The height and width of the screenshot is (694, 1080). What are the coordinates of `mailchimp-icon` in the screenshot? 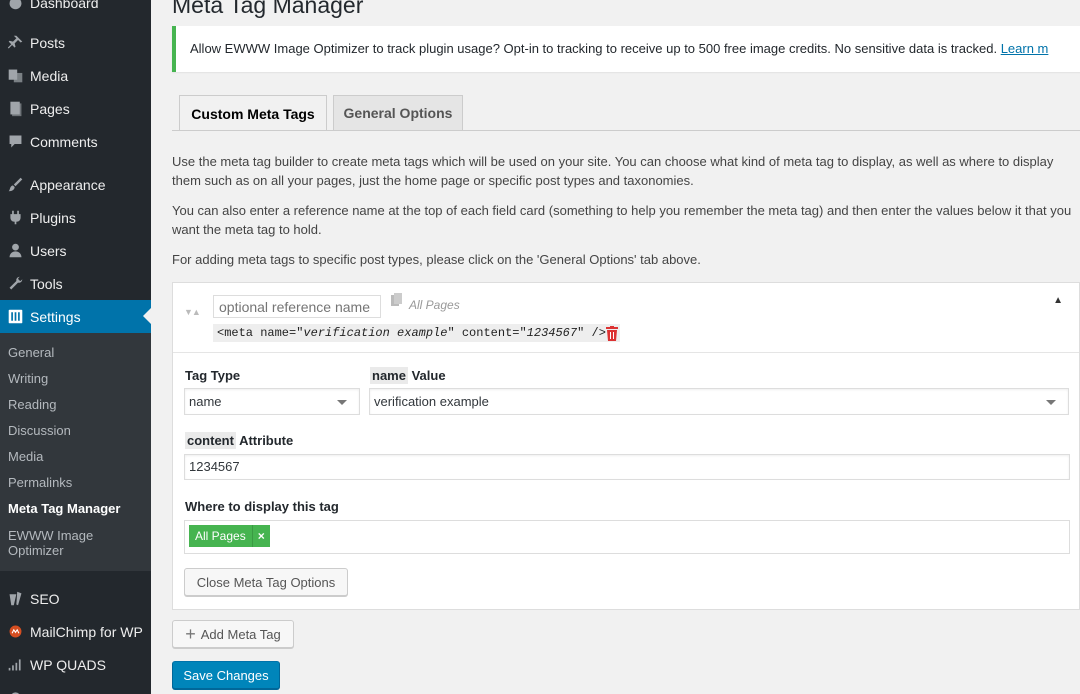 It's located at (15, 631).